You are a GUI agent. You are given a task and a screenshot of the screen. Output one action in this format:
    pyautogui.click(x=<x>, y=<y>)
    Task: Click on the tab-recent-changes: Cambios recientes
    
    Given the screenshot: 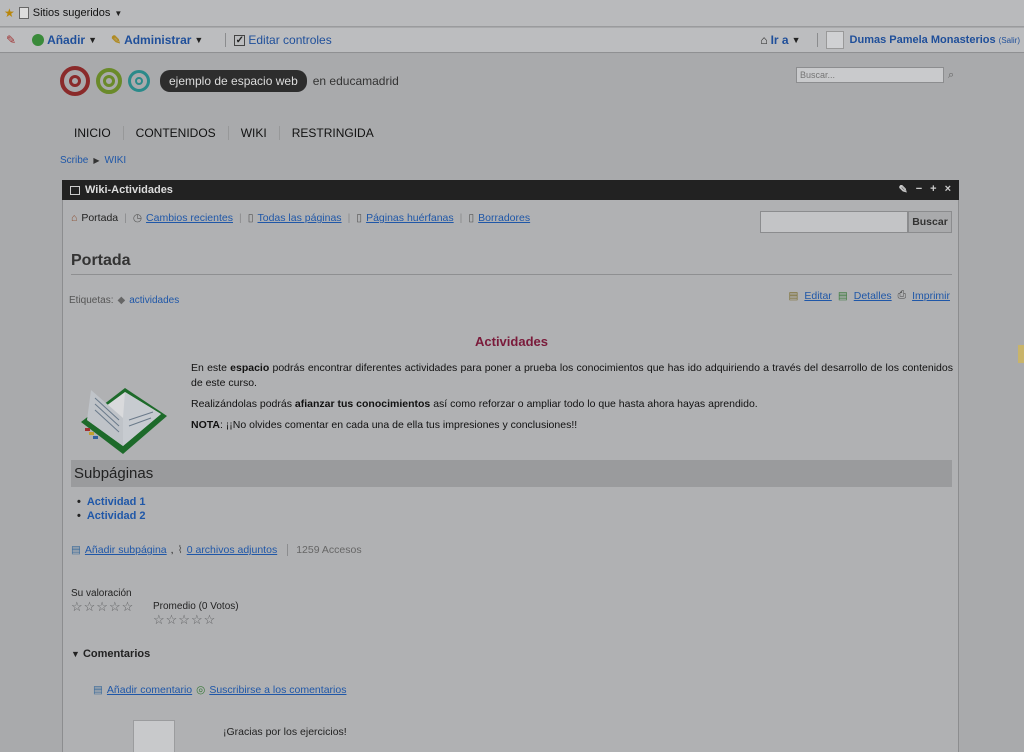 What is the action you would take?
    pyautogui.click(x=189, y=218)
    